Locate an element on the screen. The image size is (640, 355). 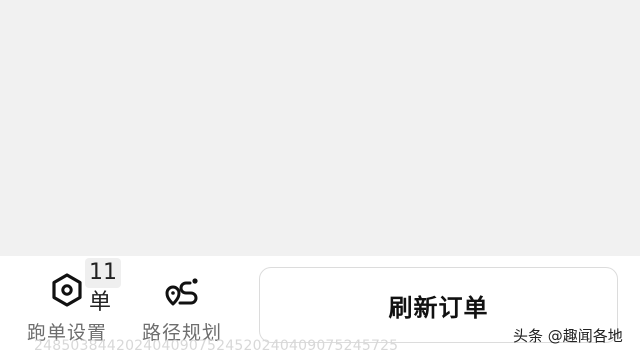
refresh-orders-label: 刷新订单 is located at coordinates (438, 307).